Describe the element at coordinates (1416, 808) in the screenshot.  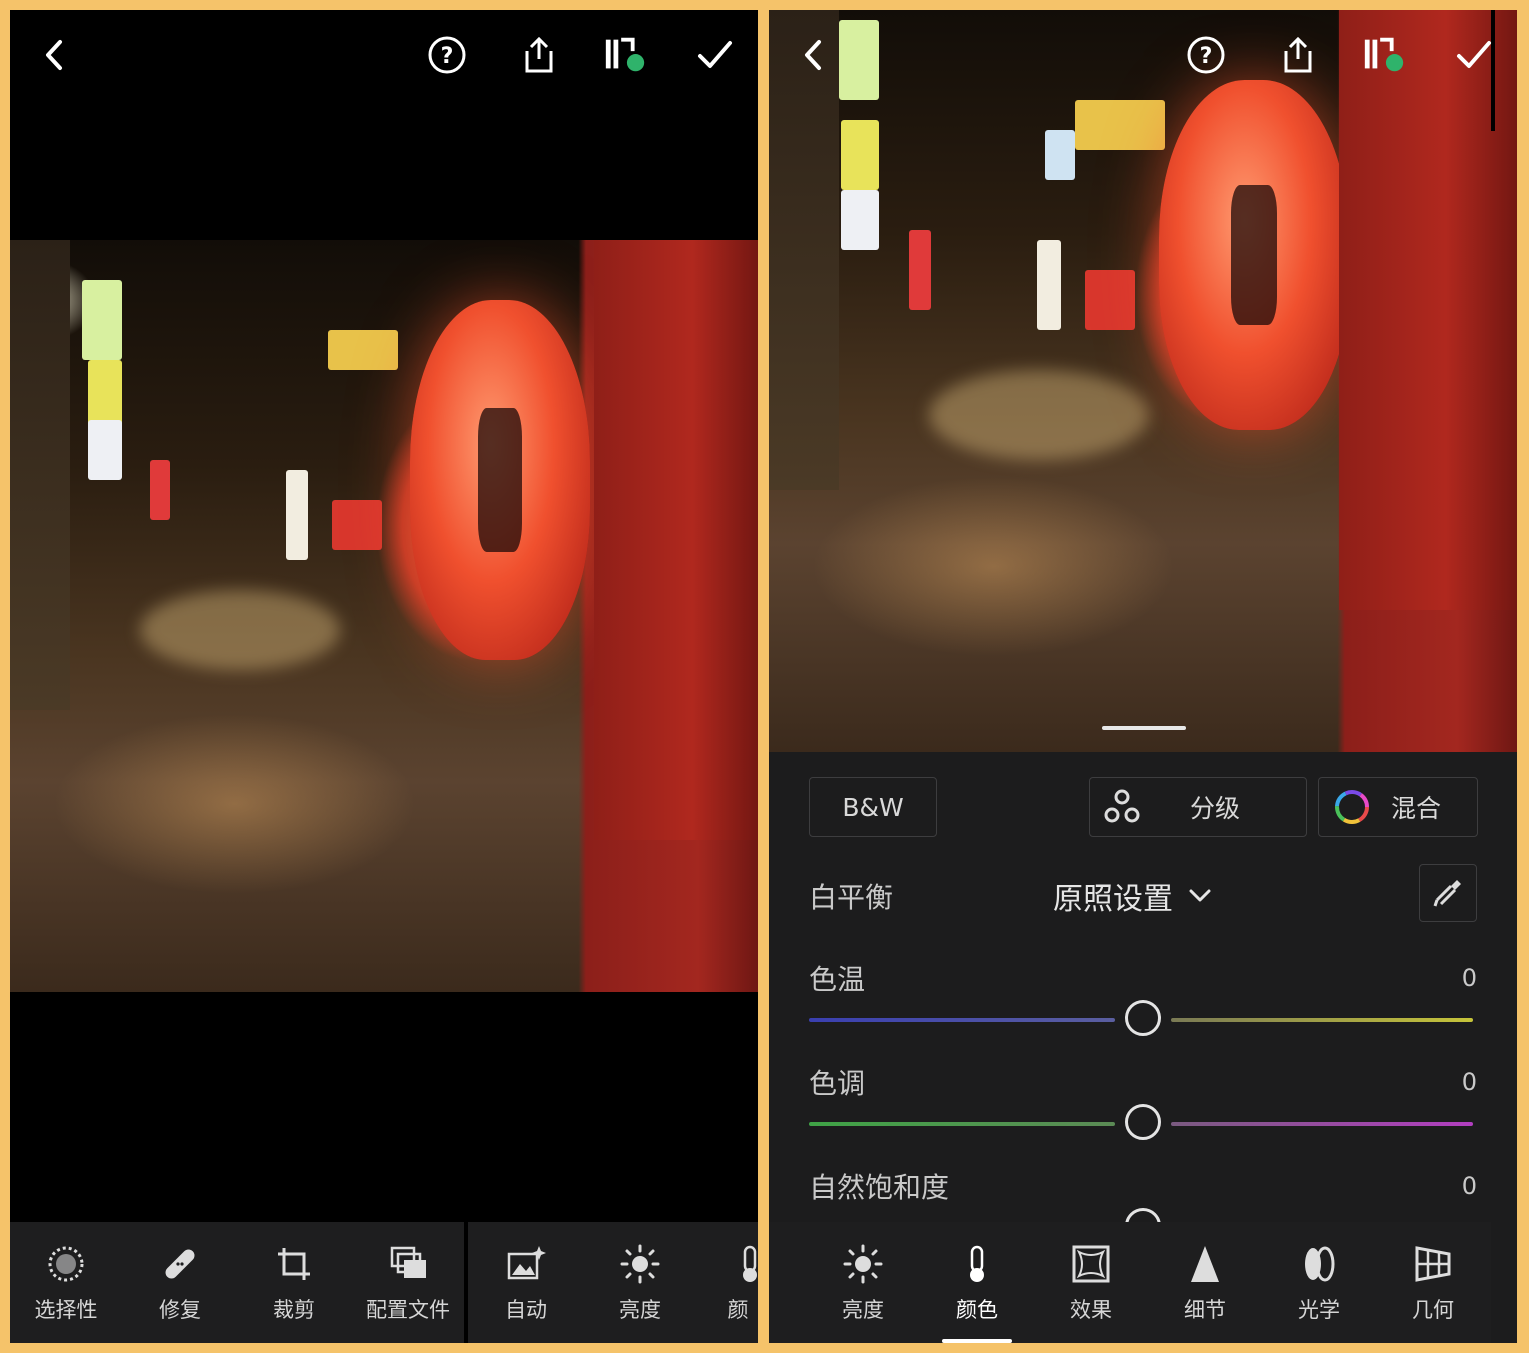
I see `color-mix-label: 混合` at that location.